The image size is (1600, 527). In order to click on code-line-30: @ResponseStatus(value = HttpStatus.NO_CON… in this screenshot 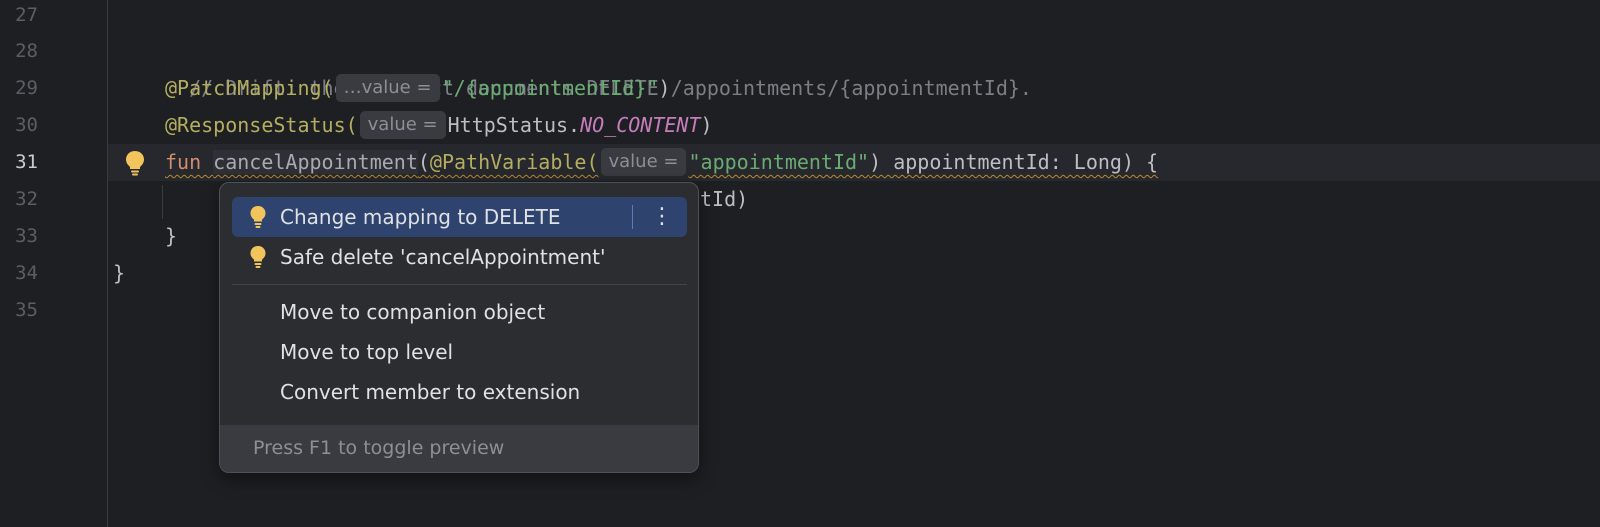, I will do `click(439, 125)`.